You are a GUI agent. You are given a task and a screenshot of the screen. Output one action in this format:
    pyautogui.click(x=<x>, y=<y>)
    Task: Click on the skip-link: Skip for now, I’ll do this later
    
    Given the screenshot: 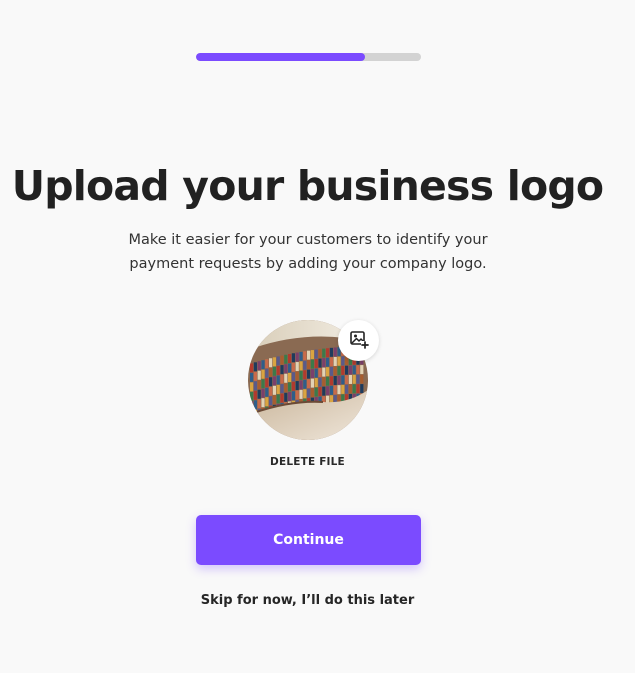 What is the action you would take?
    pyautogui.click(x=307, y=600)
    